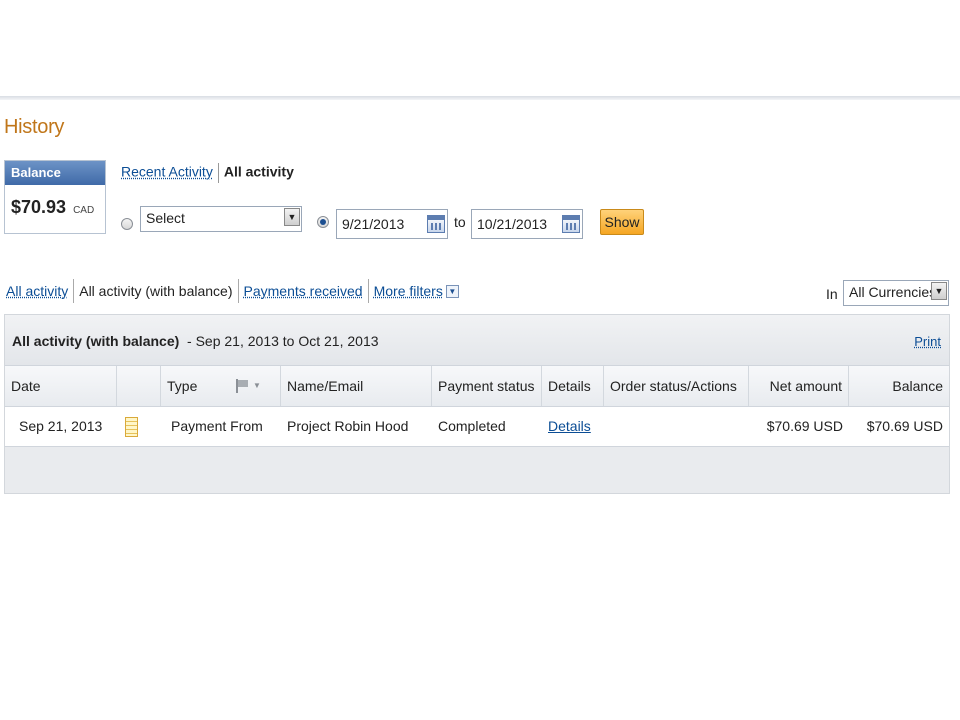 The image size is (960, 720). Describe the element at coordinates (348, 426) in the screenshot. I see `row-name: Project Robin Hood` at that location.